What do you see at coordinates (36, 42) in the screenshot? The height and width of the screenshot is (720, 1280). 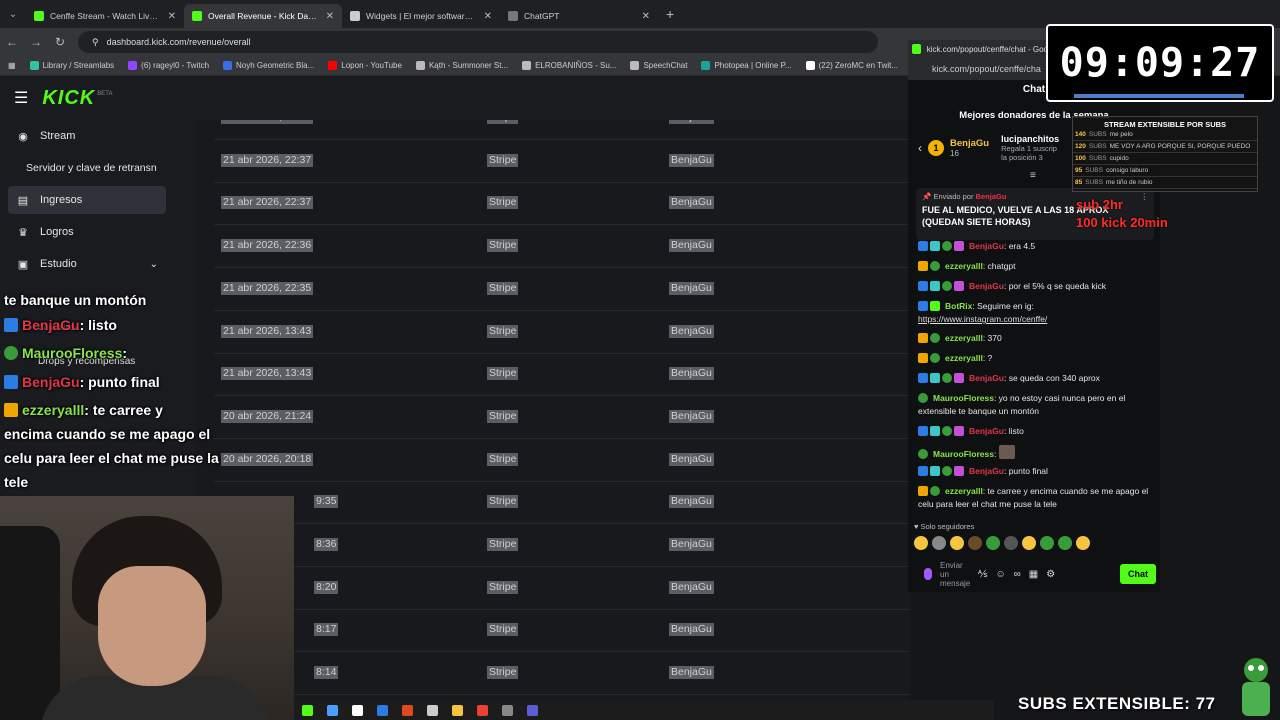 I see `forward-icon: →` at bounding box center [36, 42].